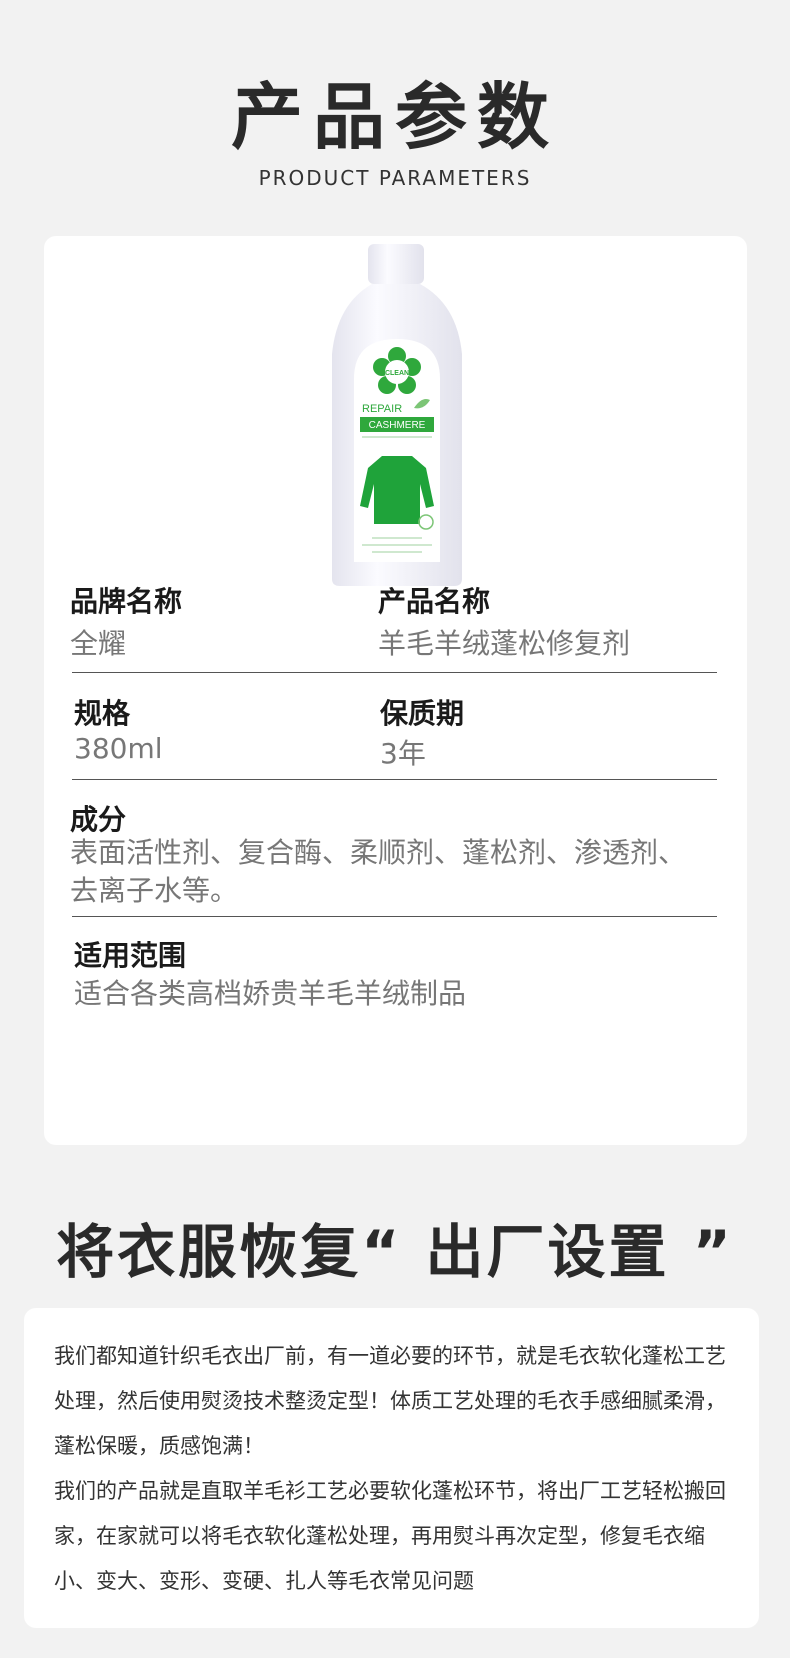 The width and height of the screenshot is (790, 1658). What do you see at coordinates (118, 748) in the screenshot?
I see `spec-value: 380ml` at bounding box center [118, 748].